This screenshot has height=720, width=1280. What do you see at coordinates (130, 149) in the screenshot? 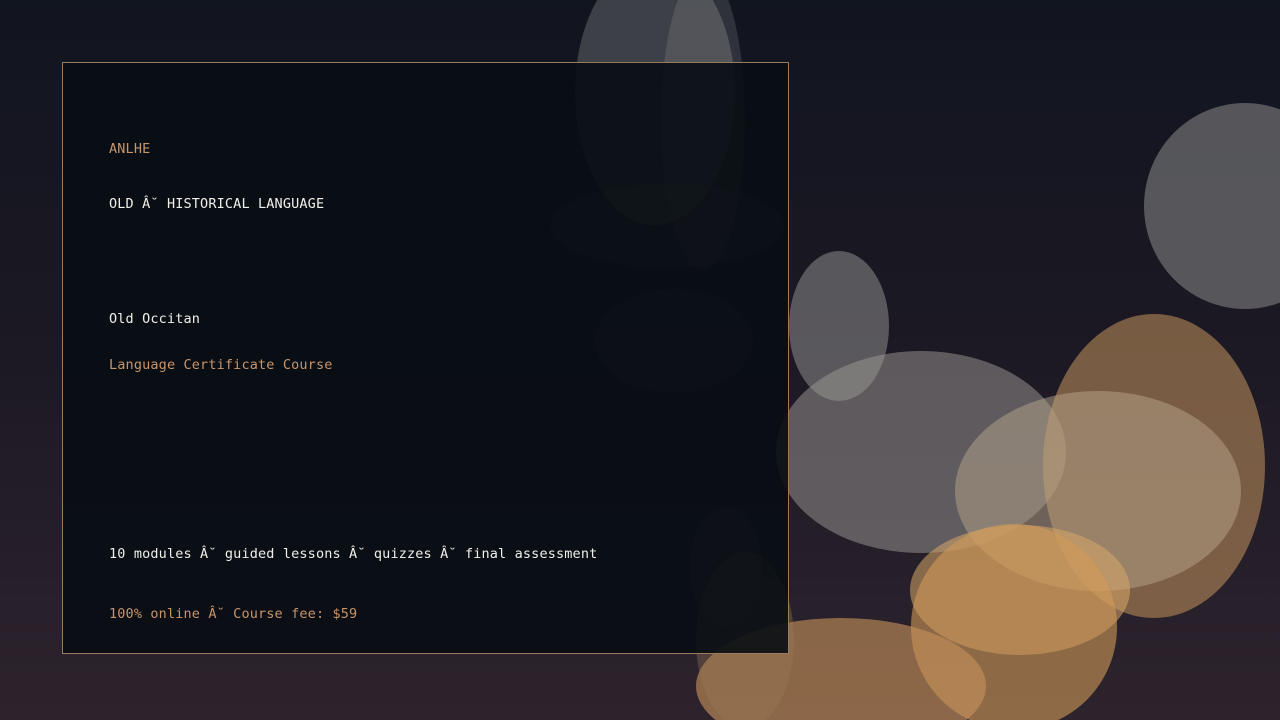
I see `brand-label: ANLHE` at bounding box center [130, 149].